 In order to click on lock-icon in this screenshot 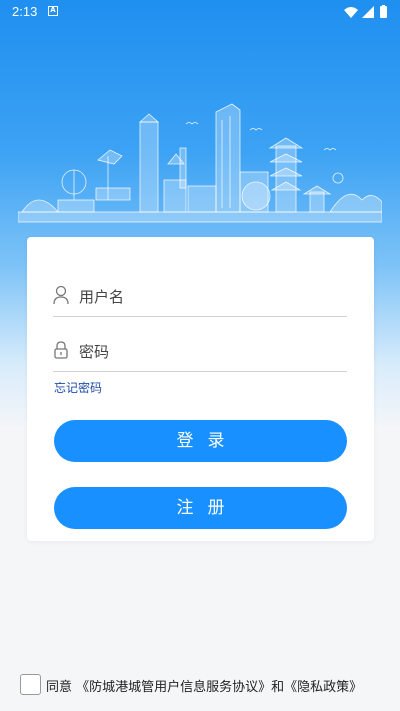, I will do `click(61, 350)`.